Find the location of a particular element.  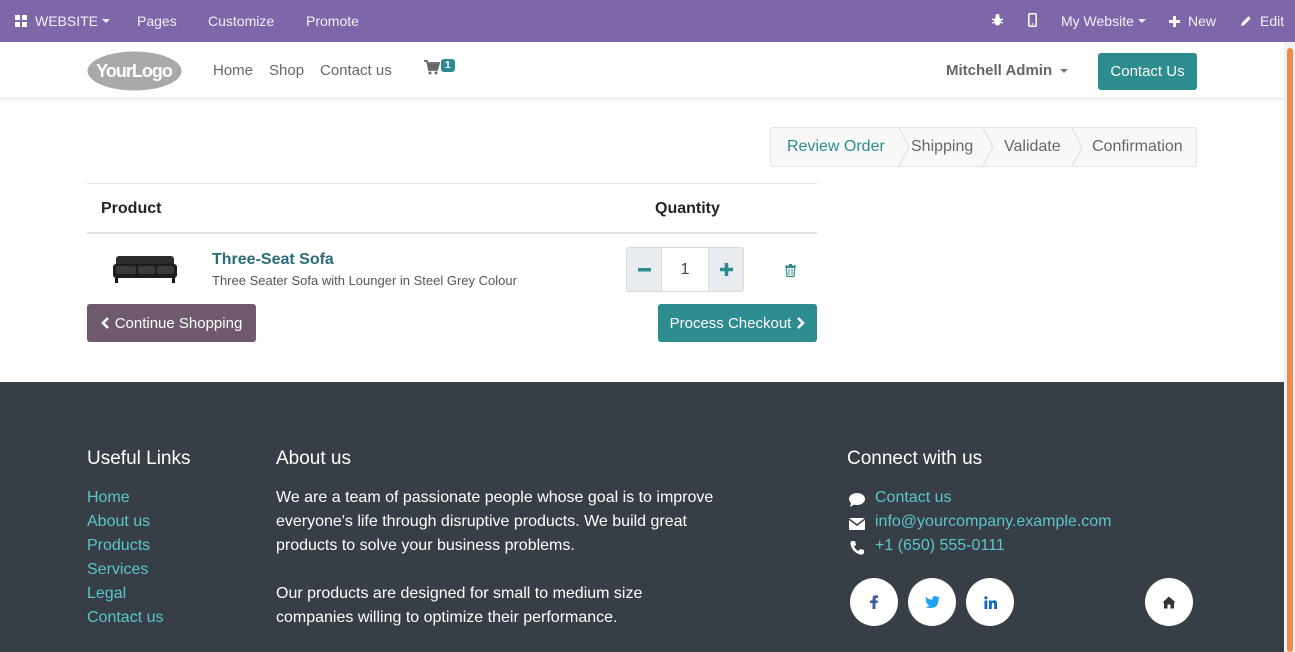

facebook-icon is located at coordinates (874, 602).